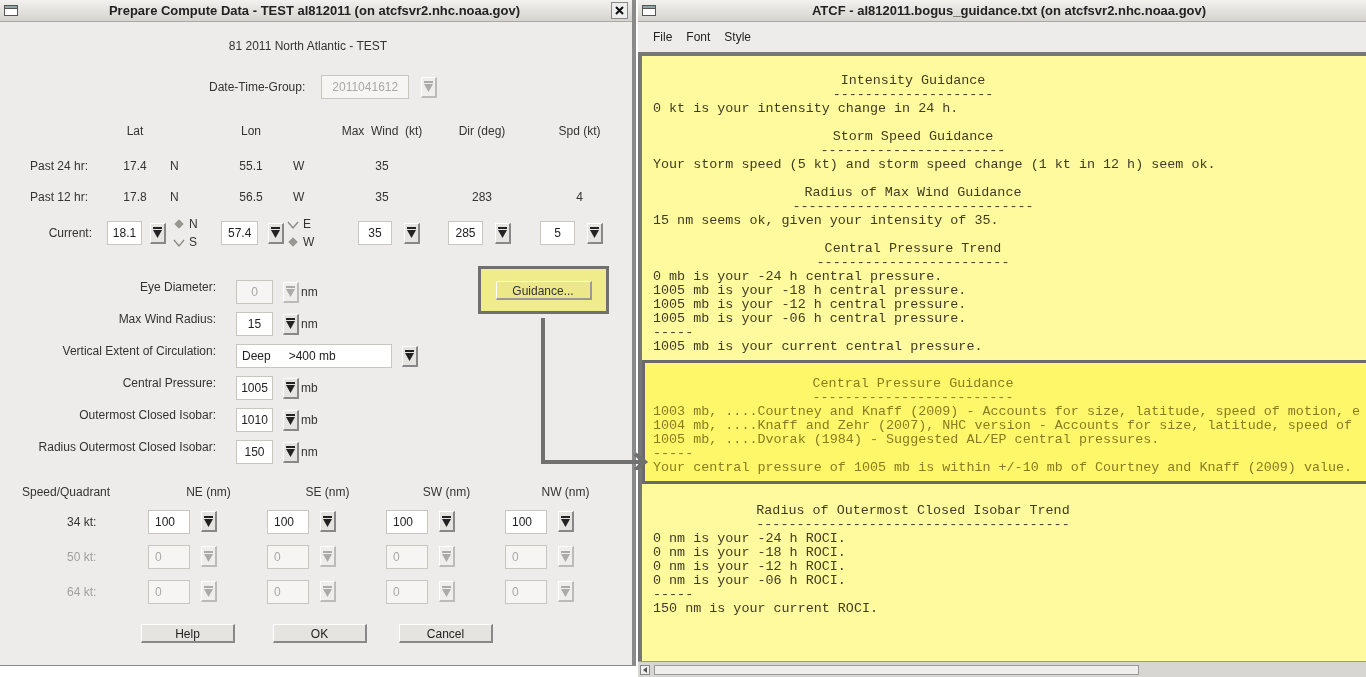 This screenshot has height=677, width=1366. I want to click on input-field: 35, so click(375, 233).